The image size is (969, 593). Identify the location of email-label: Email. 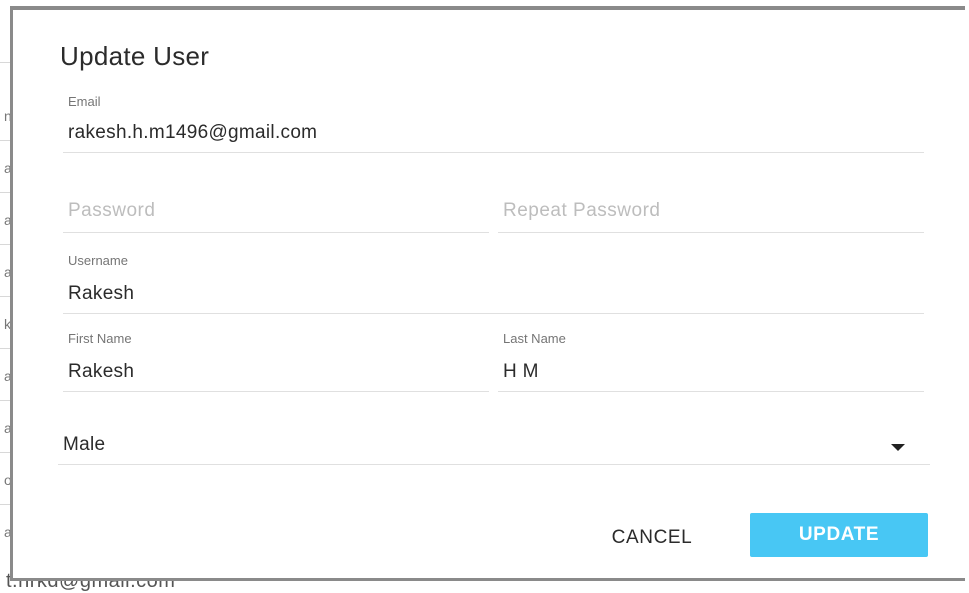
(84, 101).